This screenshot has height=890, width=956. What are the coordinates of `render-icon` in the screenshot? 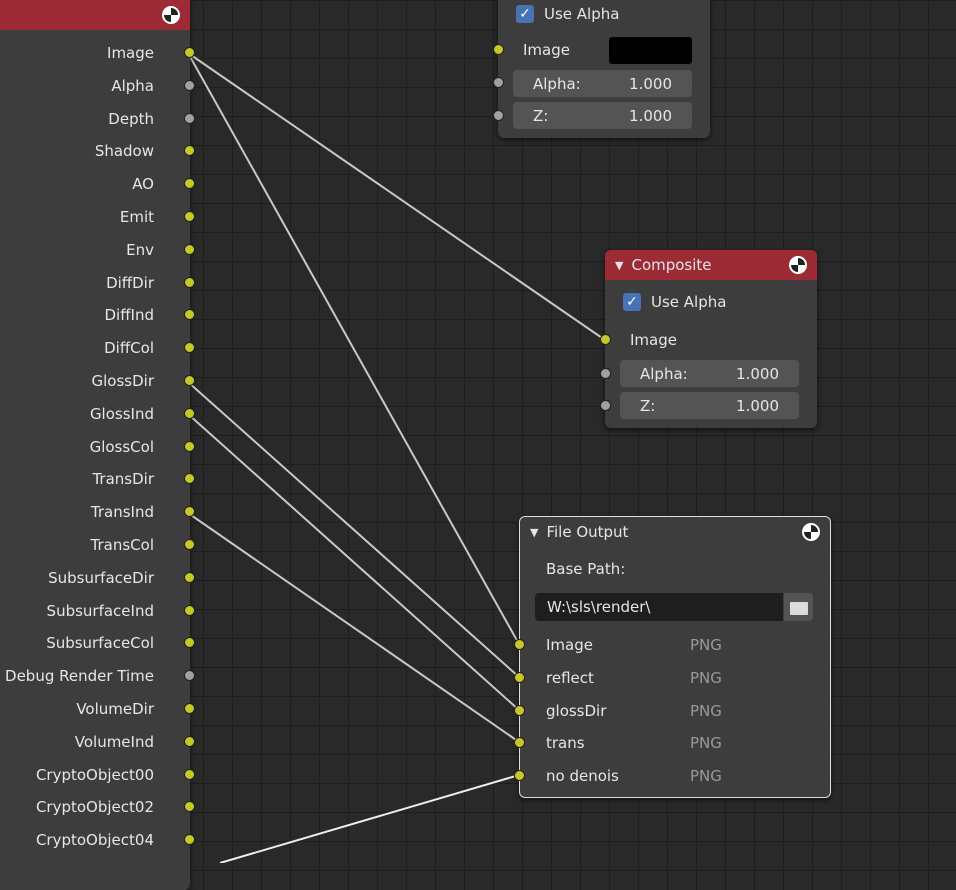 It's located at (798, 265).